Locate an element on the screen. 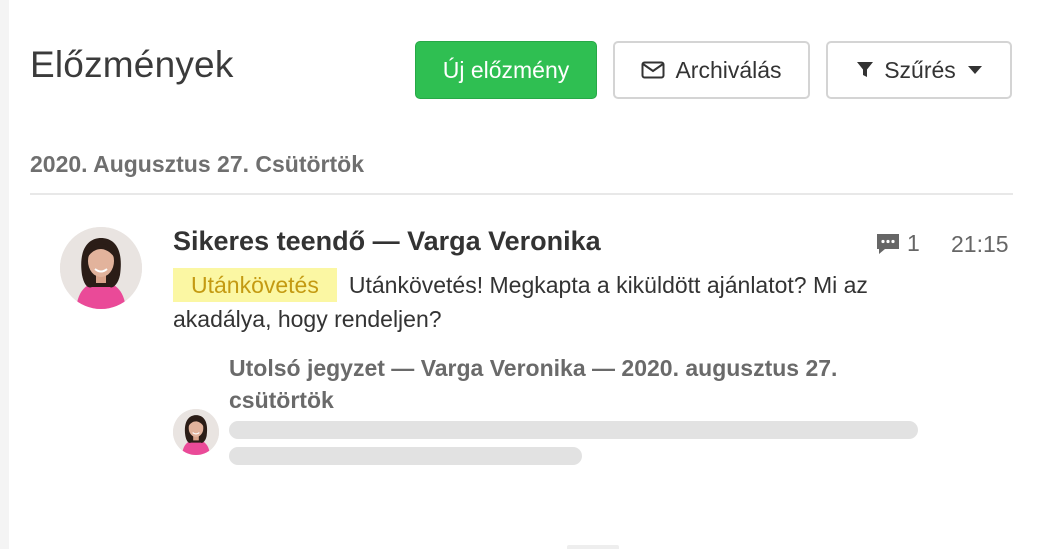  new-history-button-label: Új előzmény is located at coordinates (506, 69).